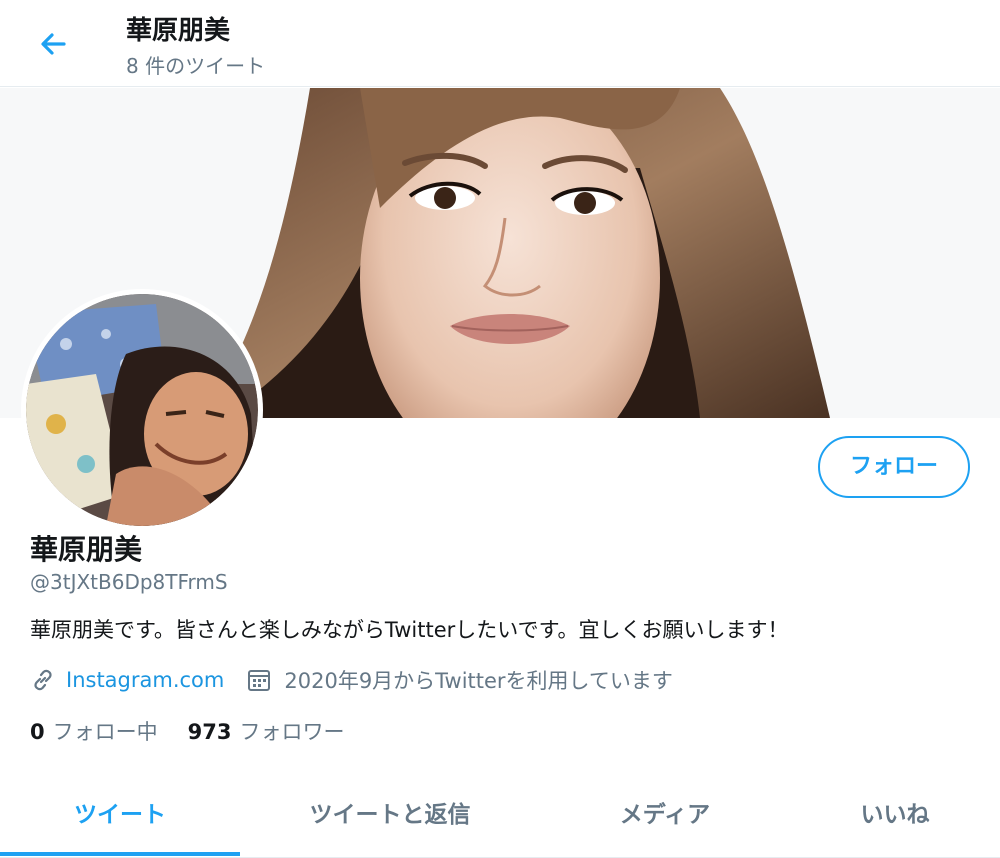 The width and height of the screenshot is (1000, 858). Describe the element at coordinates (409, 630) in the screenshot. I see `profile-bio: 華原朋美です。皆さんと楽しみながらTwitterしたいです。宜しくお願いします！` at that location.